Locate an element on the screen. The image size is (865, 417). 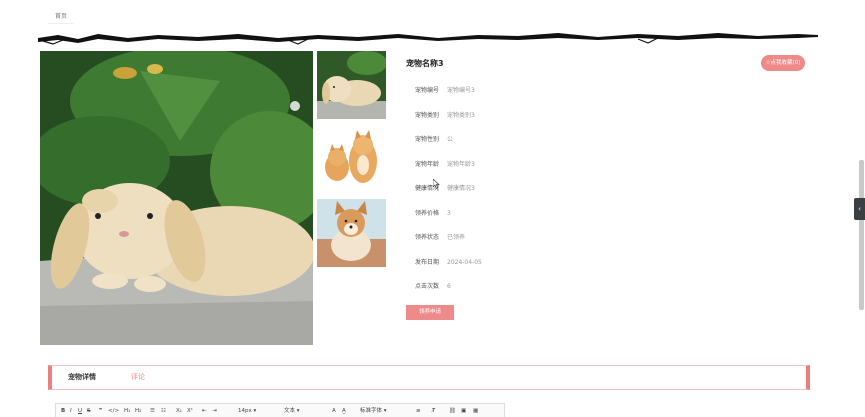
info-value: 6 is located at coordinates (449, 286).